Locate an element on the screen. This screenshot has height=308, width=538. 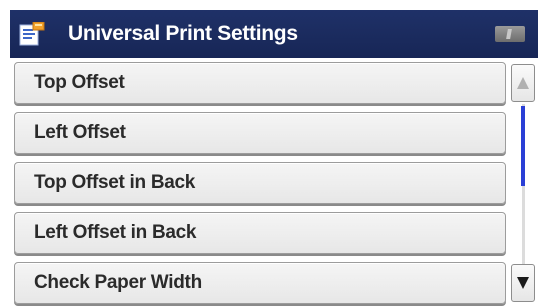
menu-item-check-paper-width: Check Paper Width is located at coordinates (260, 283).